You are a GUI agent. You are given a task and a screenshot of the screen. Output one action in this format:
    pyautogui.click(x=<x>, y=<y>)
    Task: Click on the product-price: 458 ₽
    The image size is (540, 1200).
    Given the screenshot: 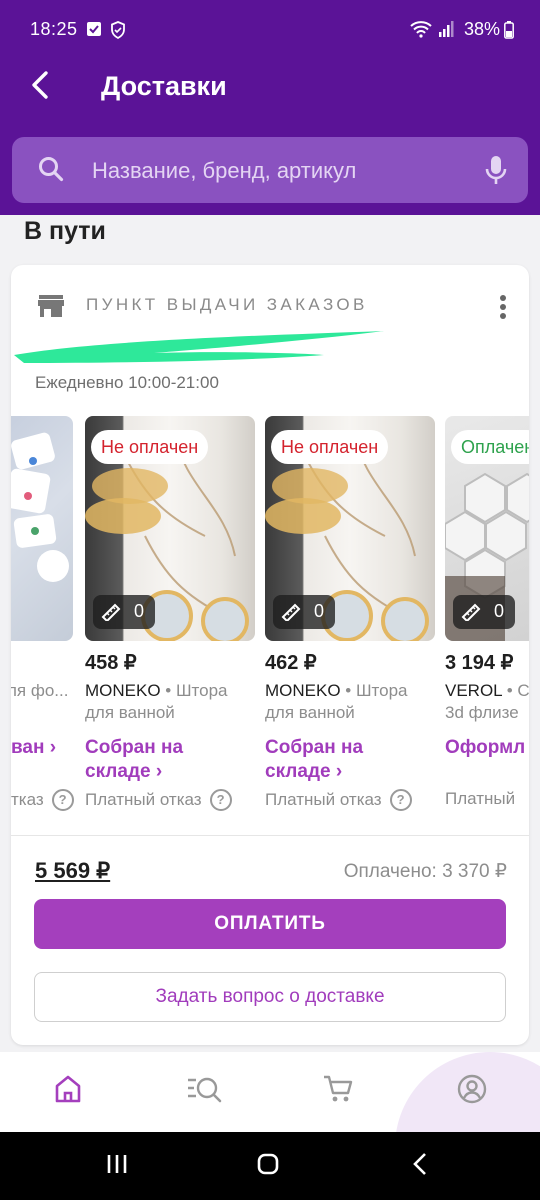 What is the action you would take?
    pyautogui.click(x=111, y=663)
    